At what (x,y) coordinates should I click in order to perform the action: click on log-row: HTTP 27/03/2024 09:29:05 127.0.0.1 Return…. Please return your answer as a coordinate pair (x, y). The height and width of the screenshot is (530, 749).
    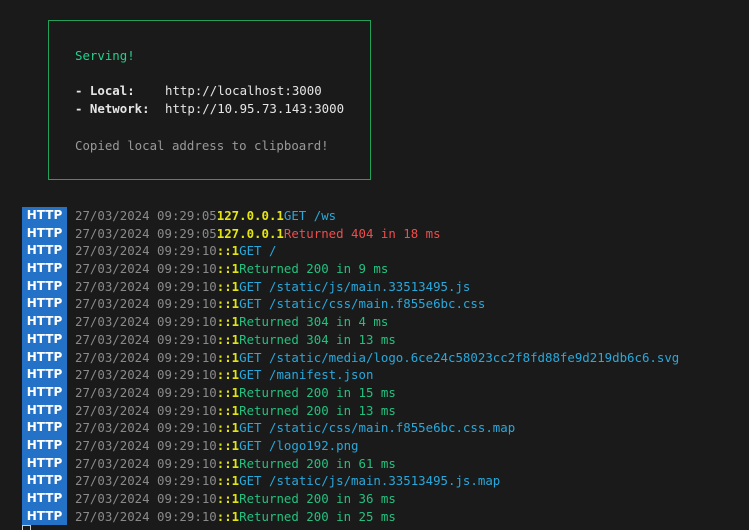
    Looking at the image, I should click on (350, 233).